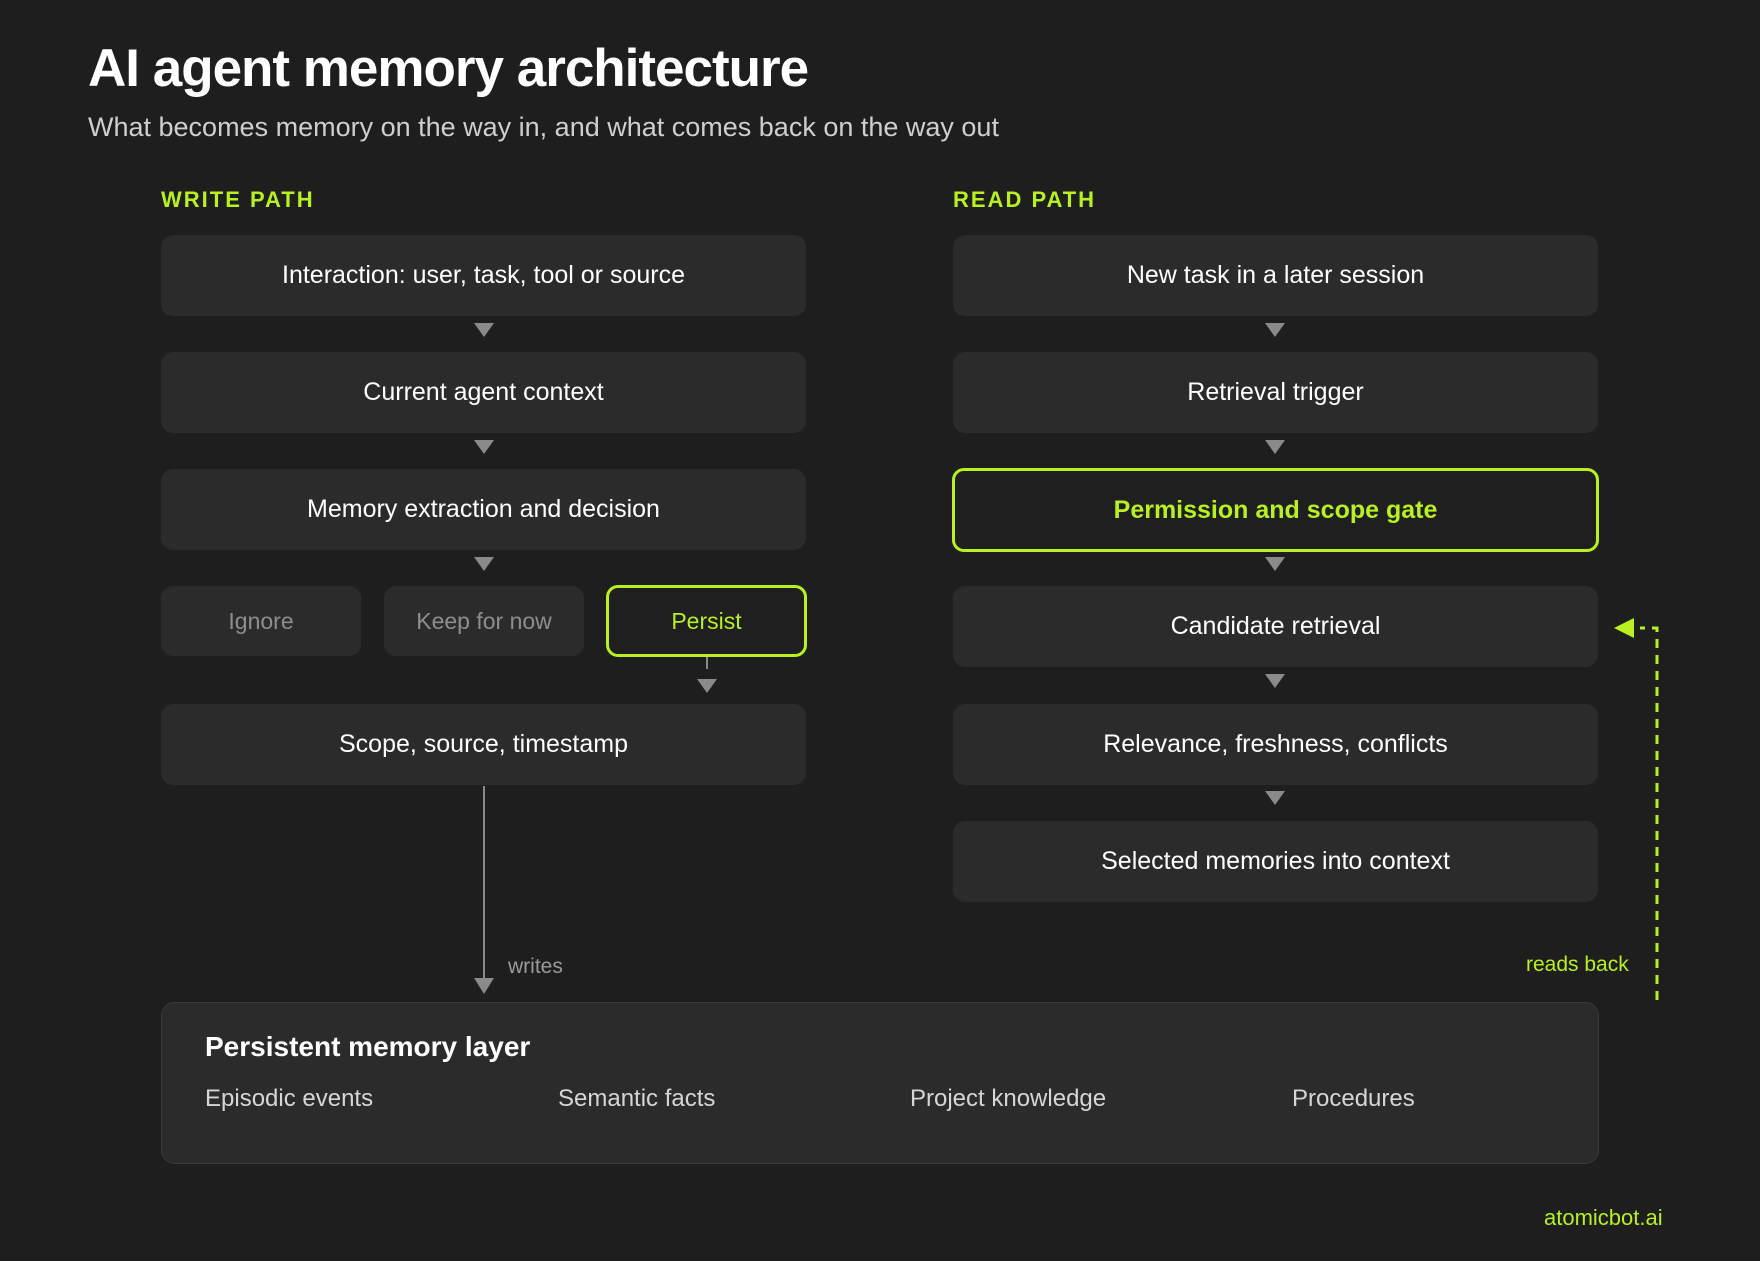  What do you see at coordinates (238, 199) in the screenshot?
I see `write-path-label: WRITE PATH` at bounding box center [238, 199].